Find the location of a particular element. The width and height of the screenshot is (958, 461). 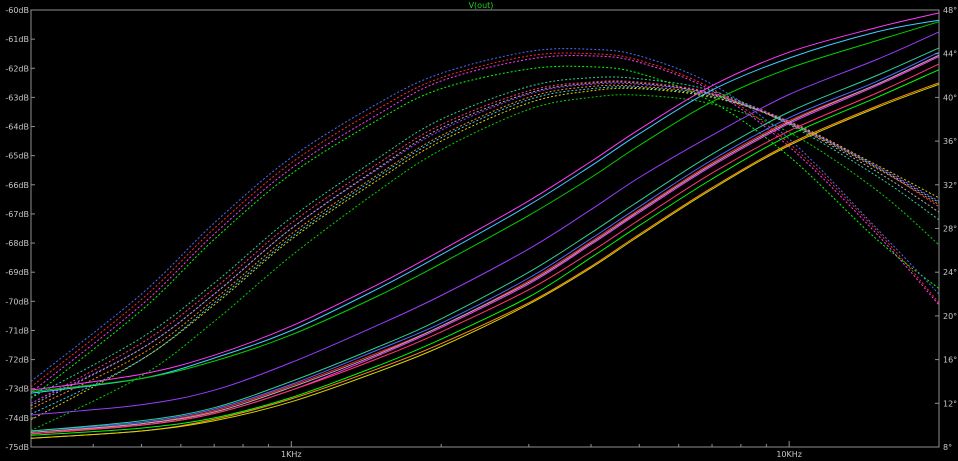

left-tick-label: -61dB is located at coordinates (17, 39).